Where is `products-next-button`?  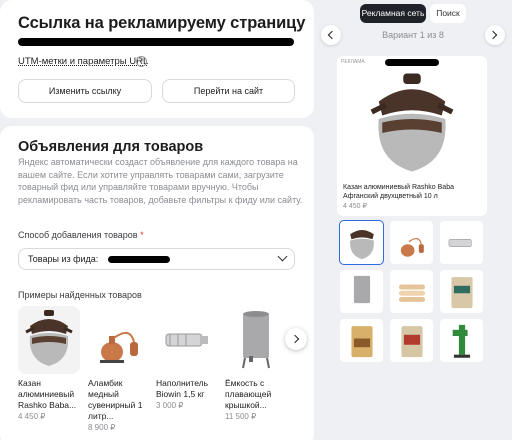
products-next-button is located at coordinates (296, 339).